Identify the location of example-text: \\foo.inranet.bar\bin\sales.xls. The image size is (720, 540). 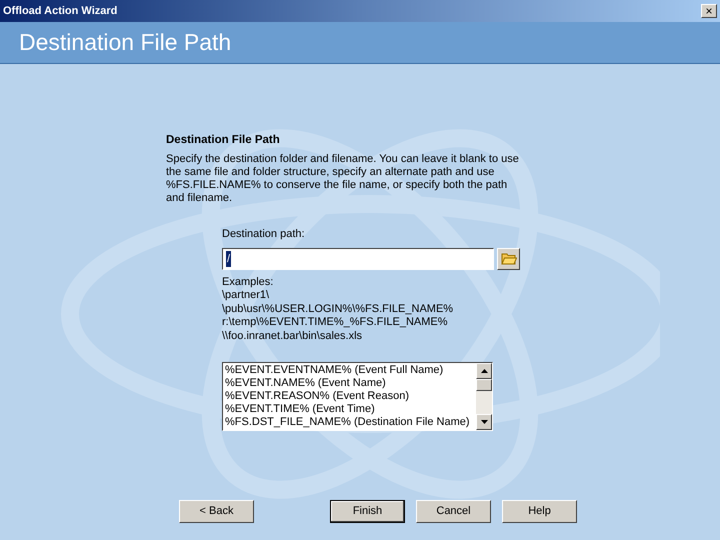
(293, 337).